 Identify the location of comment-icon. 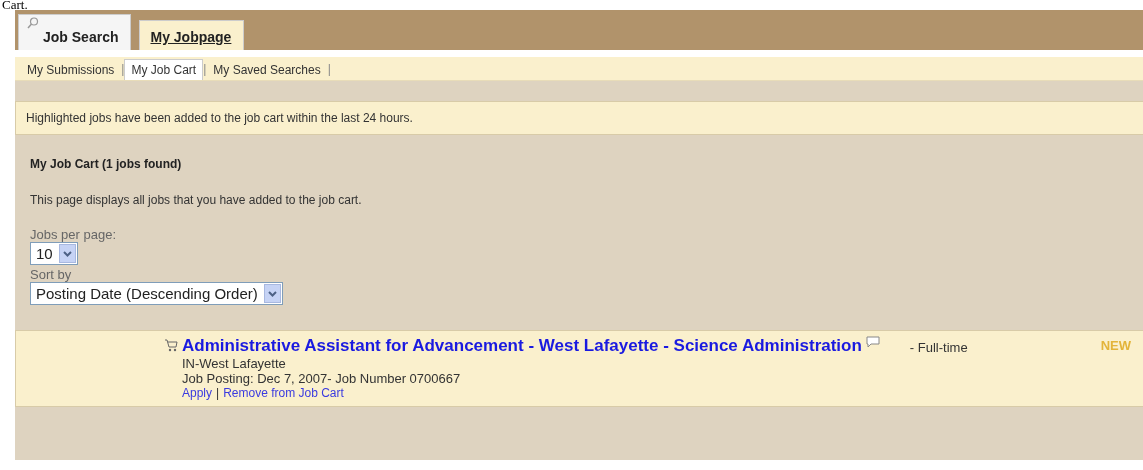
(872, 342).